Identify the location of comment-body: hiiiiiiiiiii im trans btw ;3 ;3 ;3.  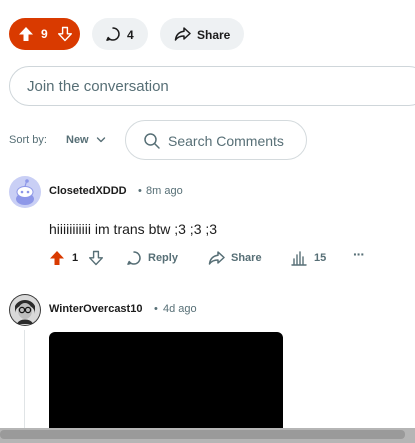
(133, 229).